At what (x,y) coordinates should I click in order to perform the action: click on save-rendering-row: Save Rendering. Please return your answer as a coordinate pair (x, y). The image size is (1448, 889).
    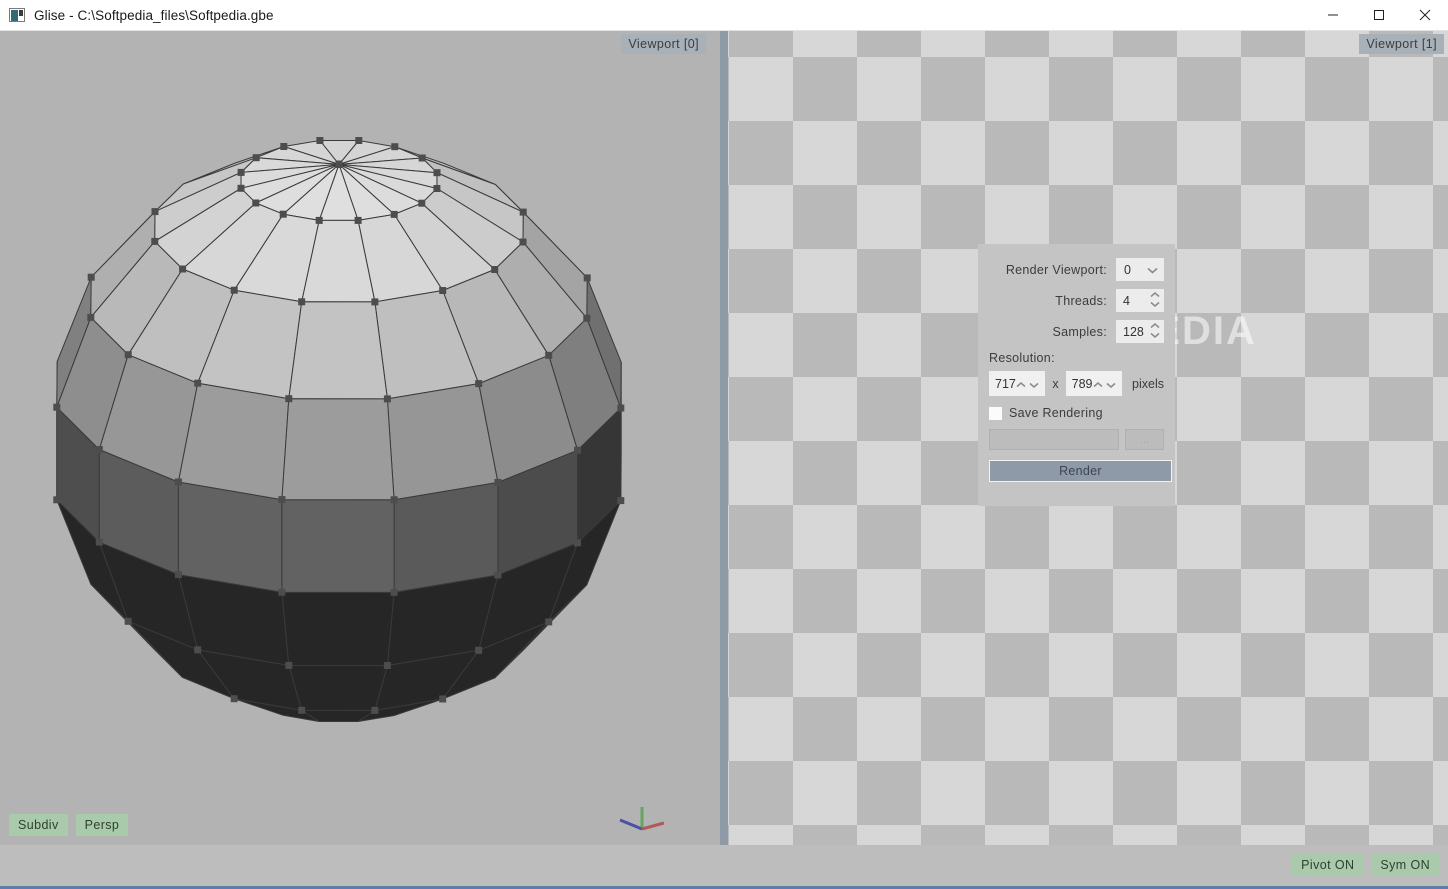
    Looking at the image, I should click on (1076, 413).